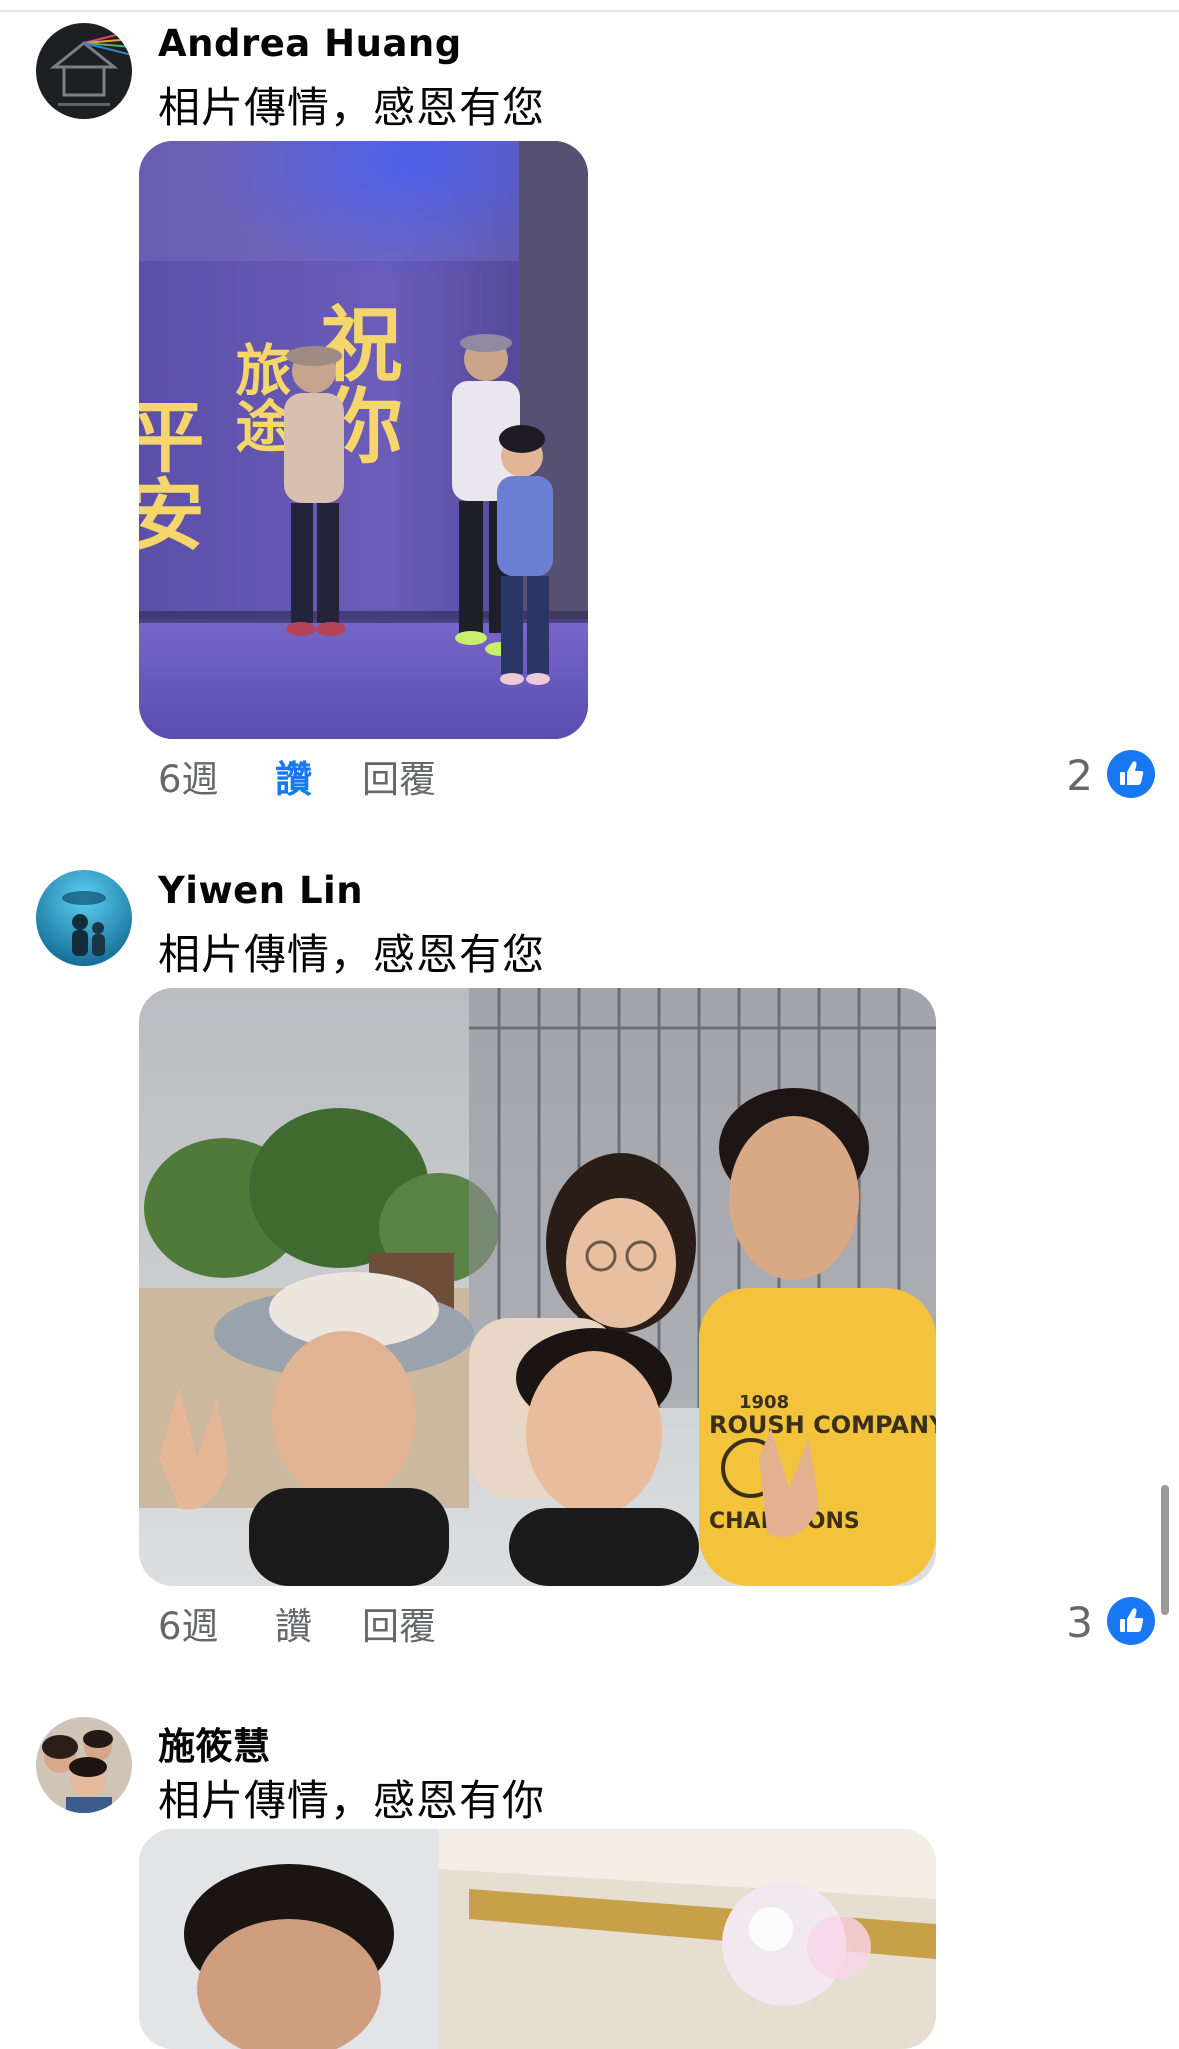 This screenshot has width=1179, height=2049. What do you see at coordinates (214, 1743) in the screenshot?
I see `comment-author: 施筱慧` at bounding box center [214, 1743].